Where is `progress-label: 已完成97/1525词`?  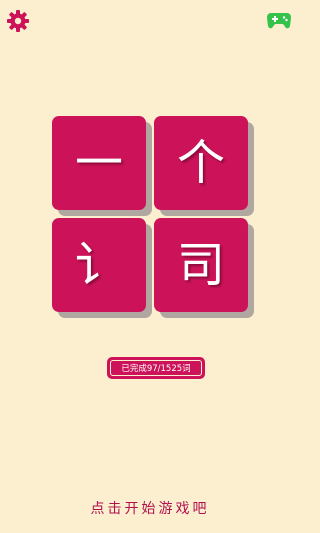 progress-label: 已完成97/1525词 is located at coordinates (156, 368).